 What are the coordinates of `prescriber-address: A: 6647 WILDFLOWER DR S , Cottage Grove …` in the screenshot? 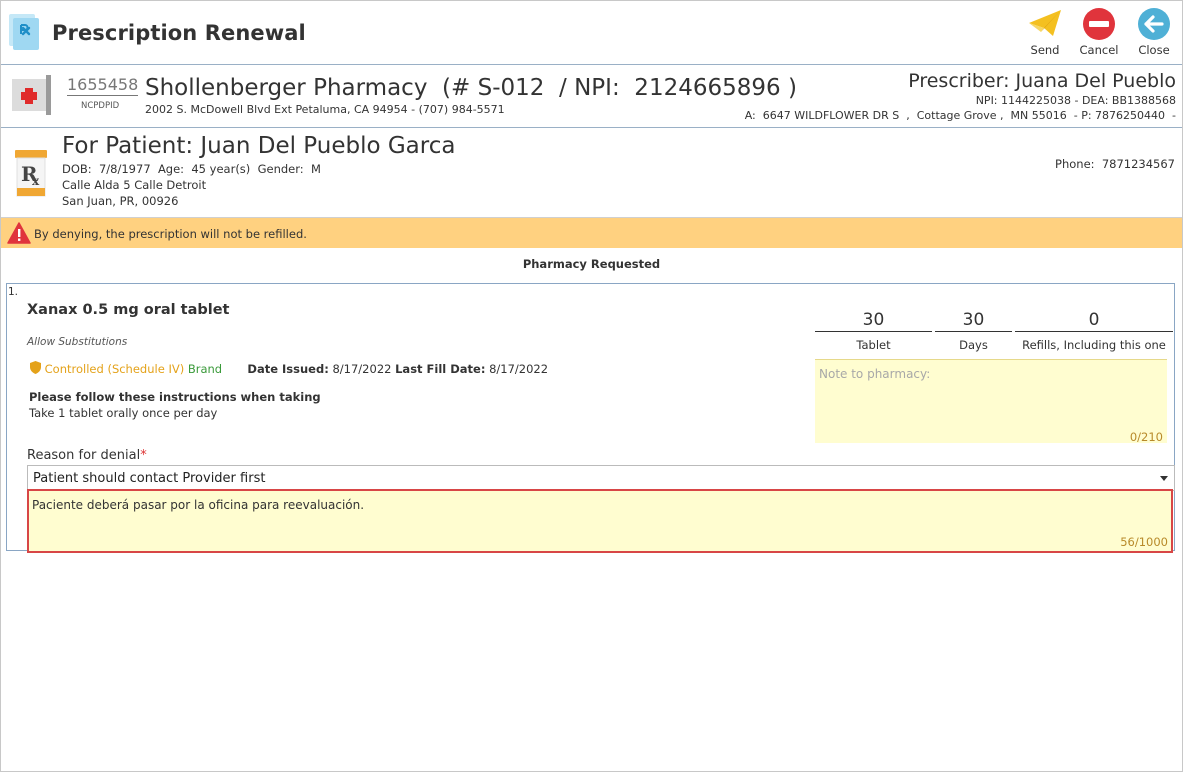 It's located at (960, 115).